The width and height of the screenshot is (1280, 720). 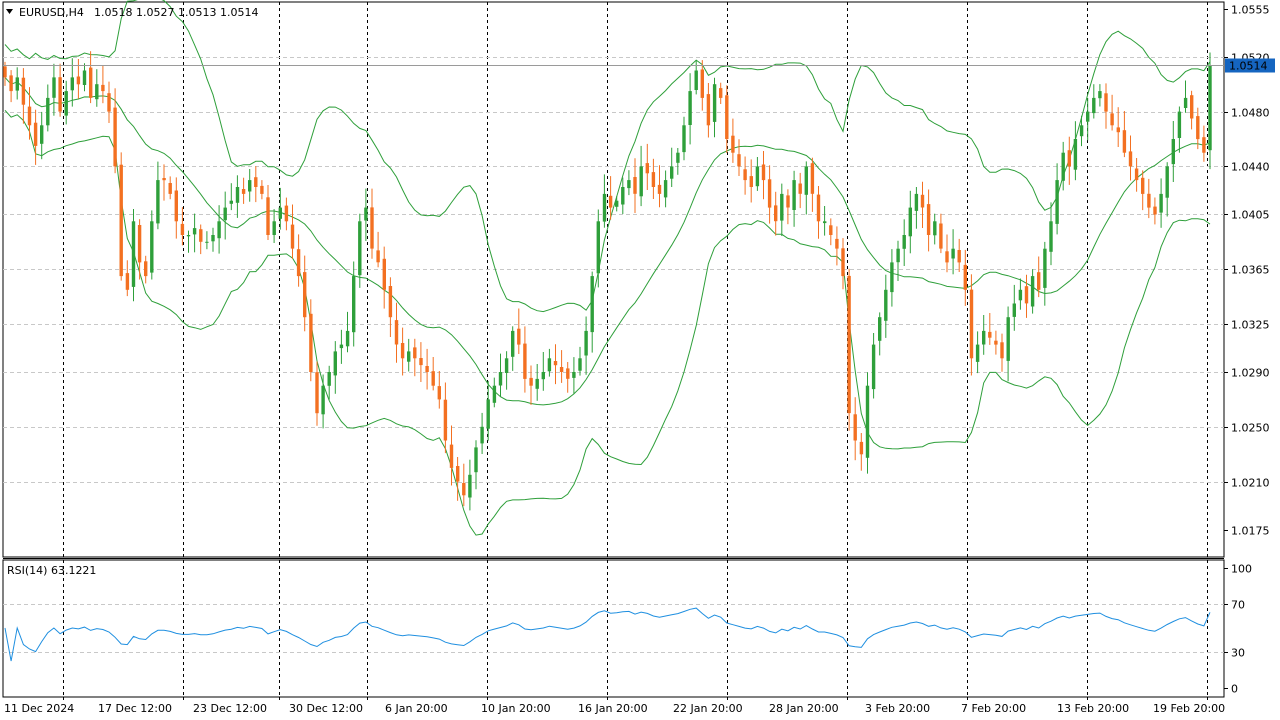 What do you see at coordinates (1238, 653) in the screenshot?
I see `rsi-y-tick-label: 30` at bounding box center [1238, 653].